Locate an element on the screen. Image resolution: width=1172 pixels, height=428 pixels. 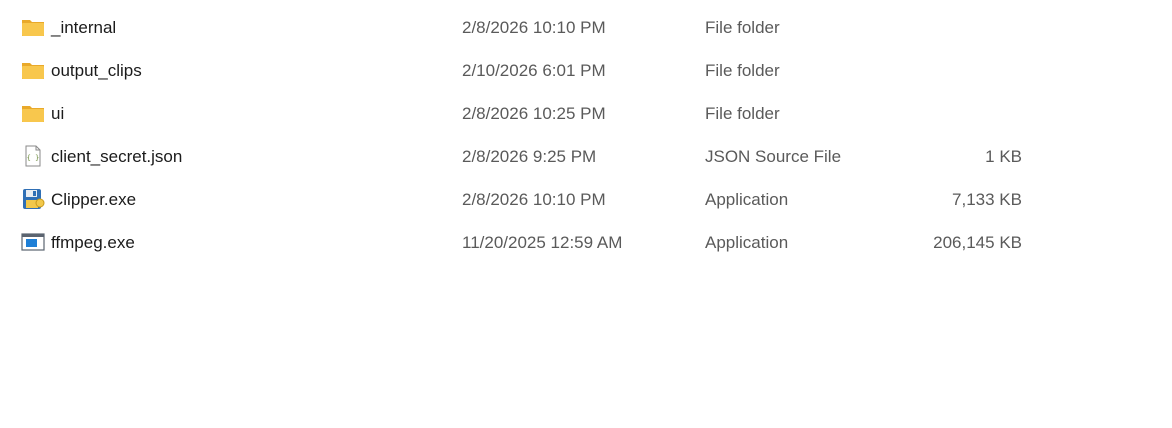
file-name: output_clips is located at coordinates (96, 70).